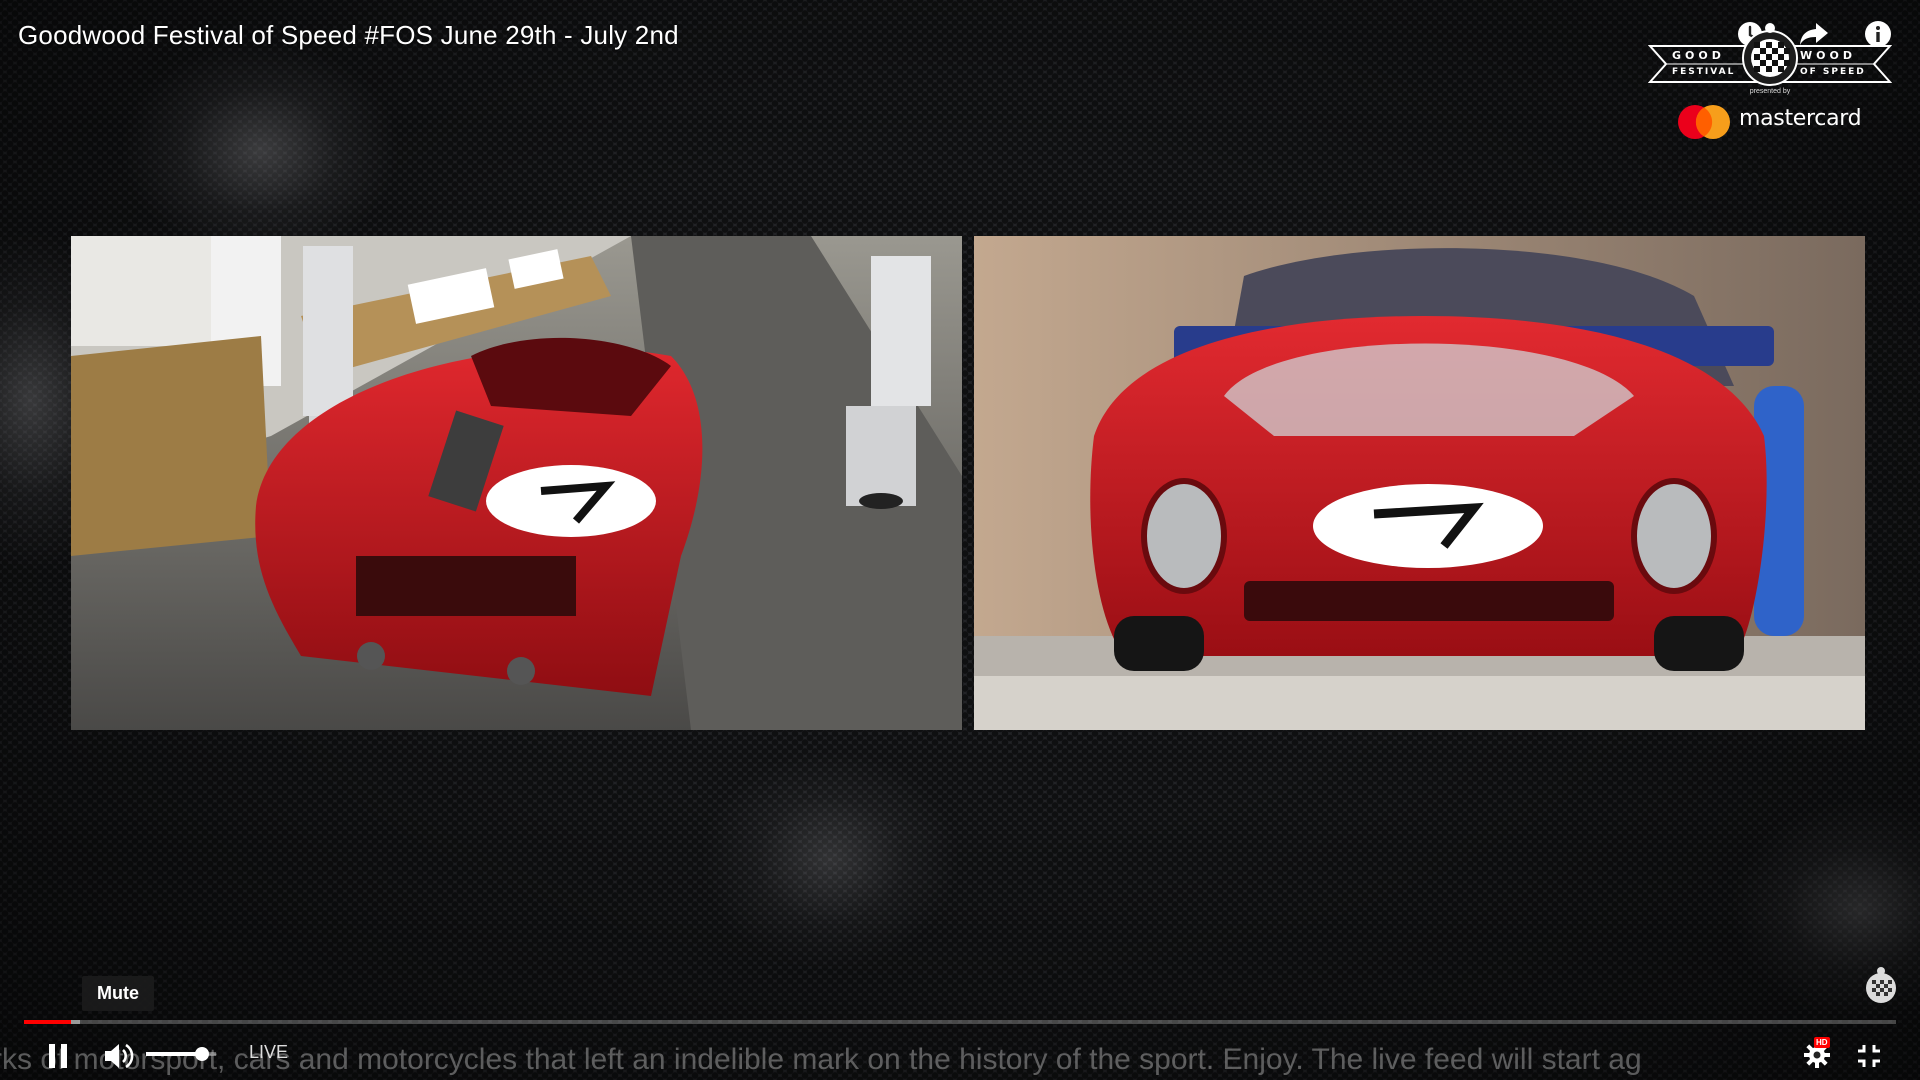 Image resolution: width=1920 pixels, height=1080 pixels. What do you see at coordinates (960, 1022) in the screenshot?
I see `progress-bar` at bounding box center [960, 1022].